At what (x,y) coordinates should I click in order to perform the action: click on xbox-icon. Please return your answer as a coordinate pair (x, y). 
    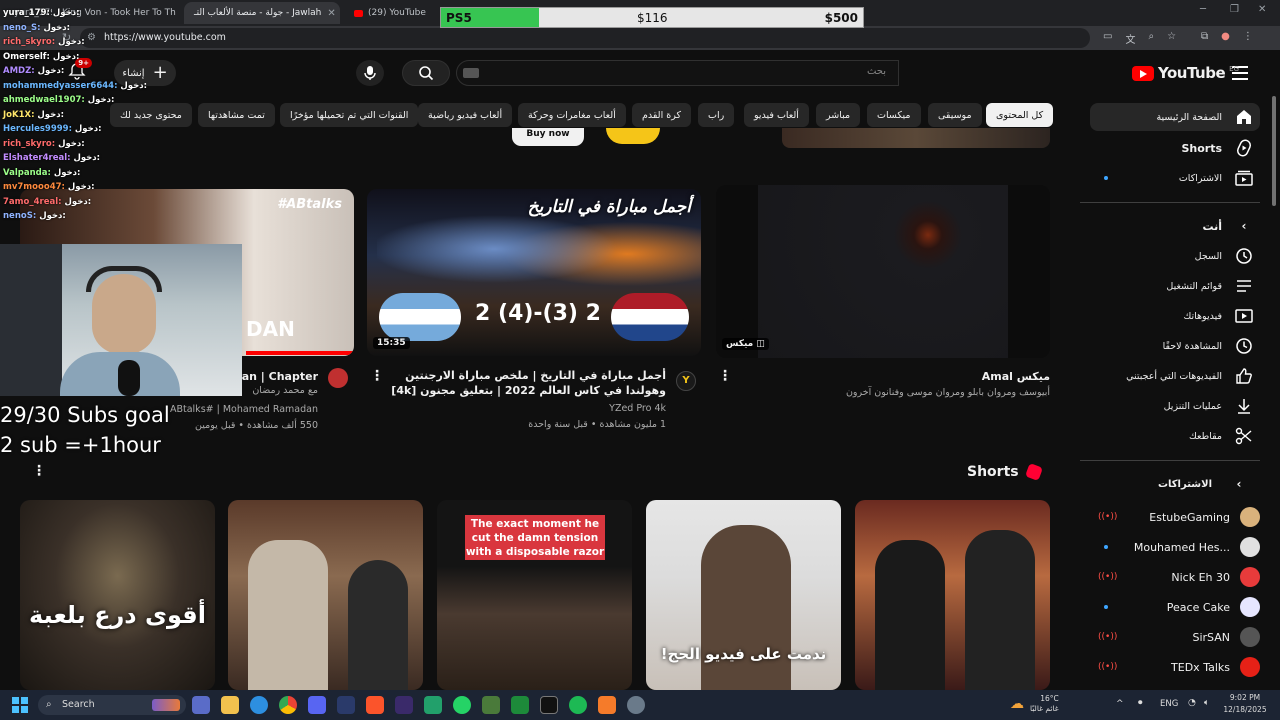
    Looking at the image, I should click on (491, 705).